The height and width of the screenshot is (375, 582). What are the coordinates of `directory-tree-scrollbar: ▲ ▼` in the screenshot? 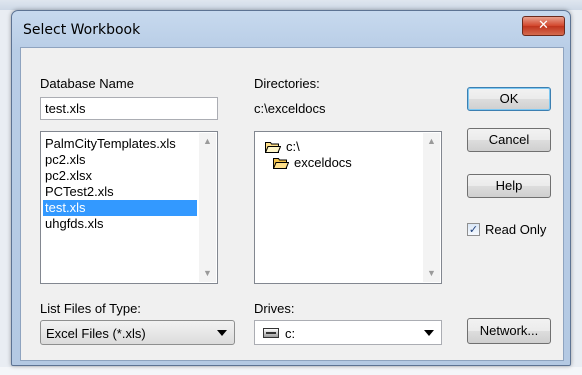 It's located at (431, 207).